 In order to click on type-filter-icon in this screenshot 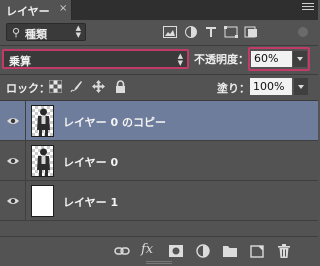, I will do `click(211, 32)`.